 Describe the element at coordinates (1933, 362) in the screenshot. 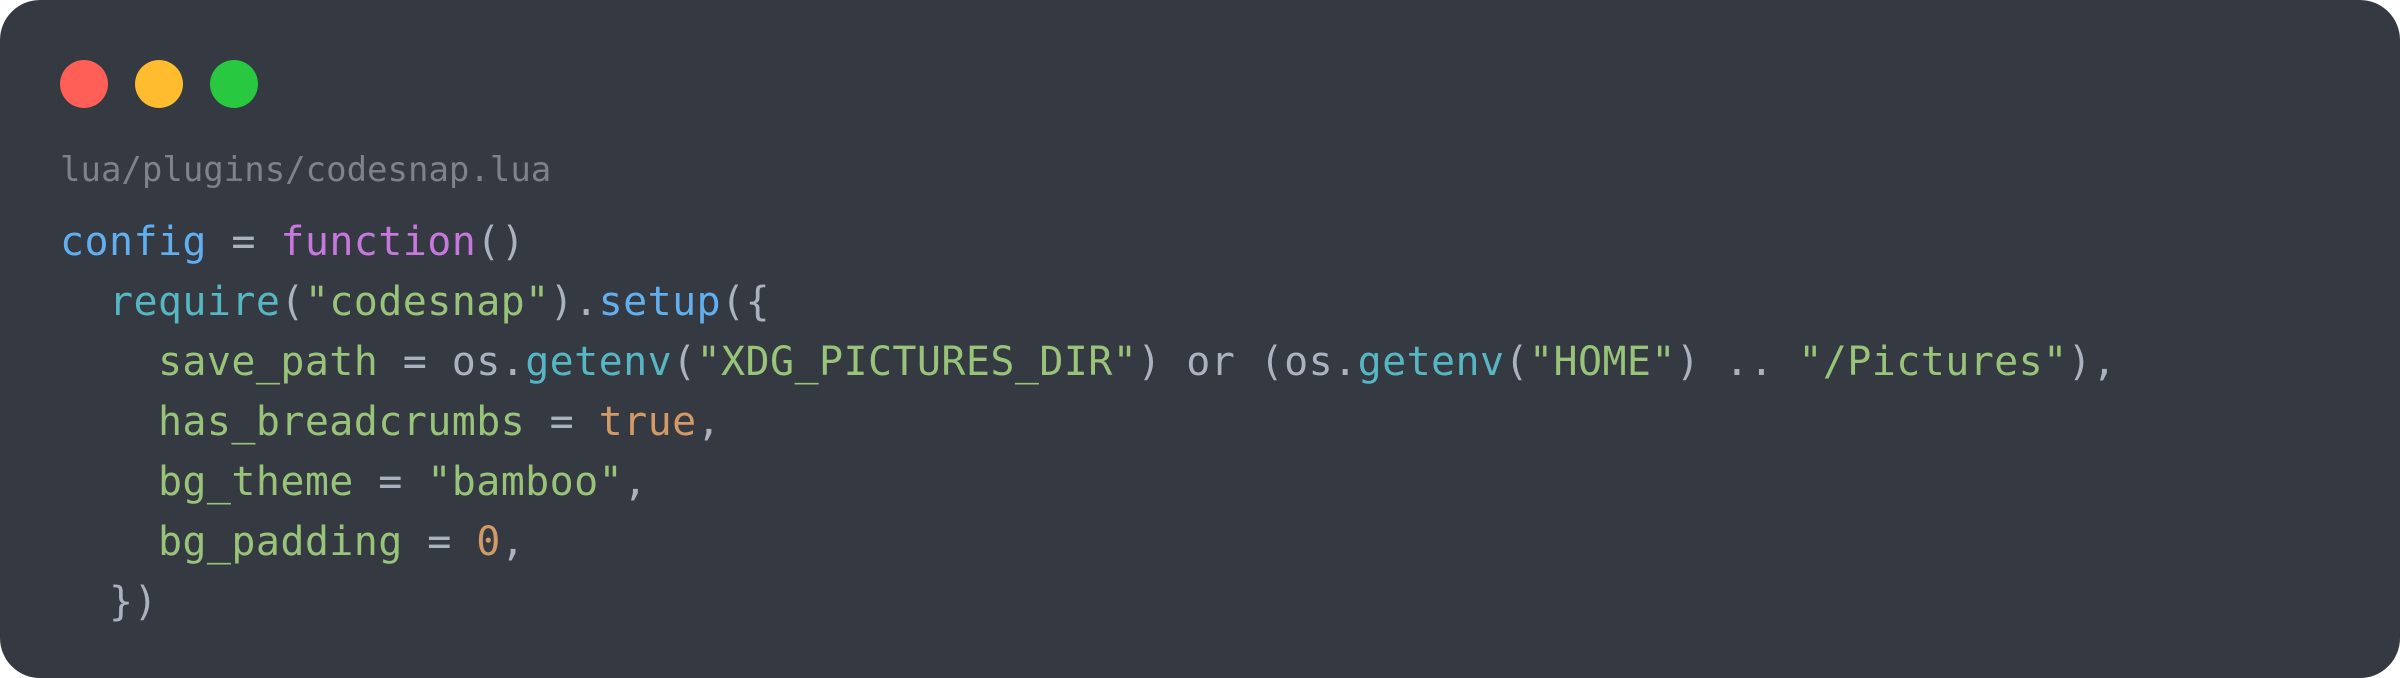

I see `code-token-string: "/Pictures"` at that location.